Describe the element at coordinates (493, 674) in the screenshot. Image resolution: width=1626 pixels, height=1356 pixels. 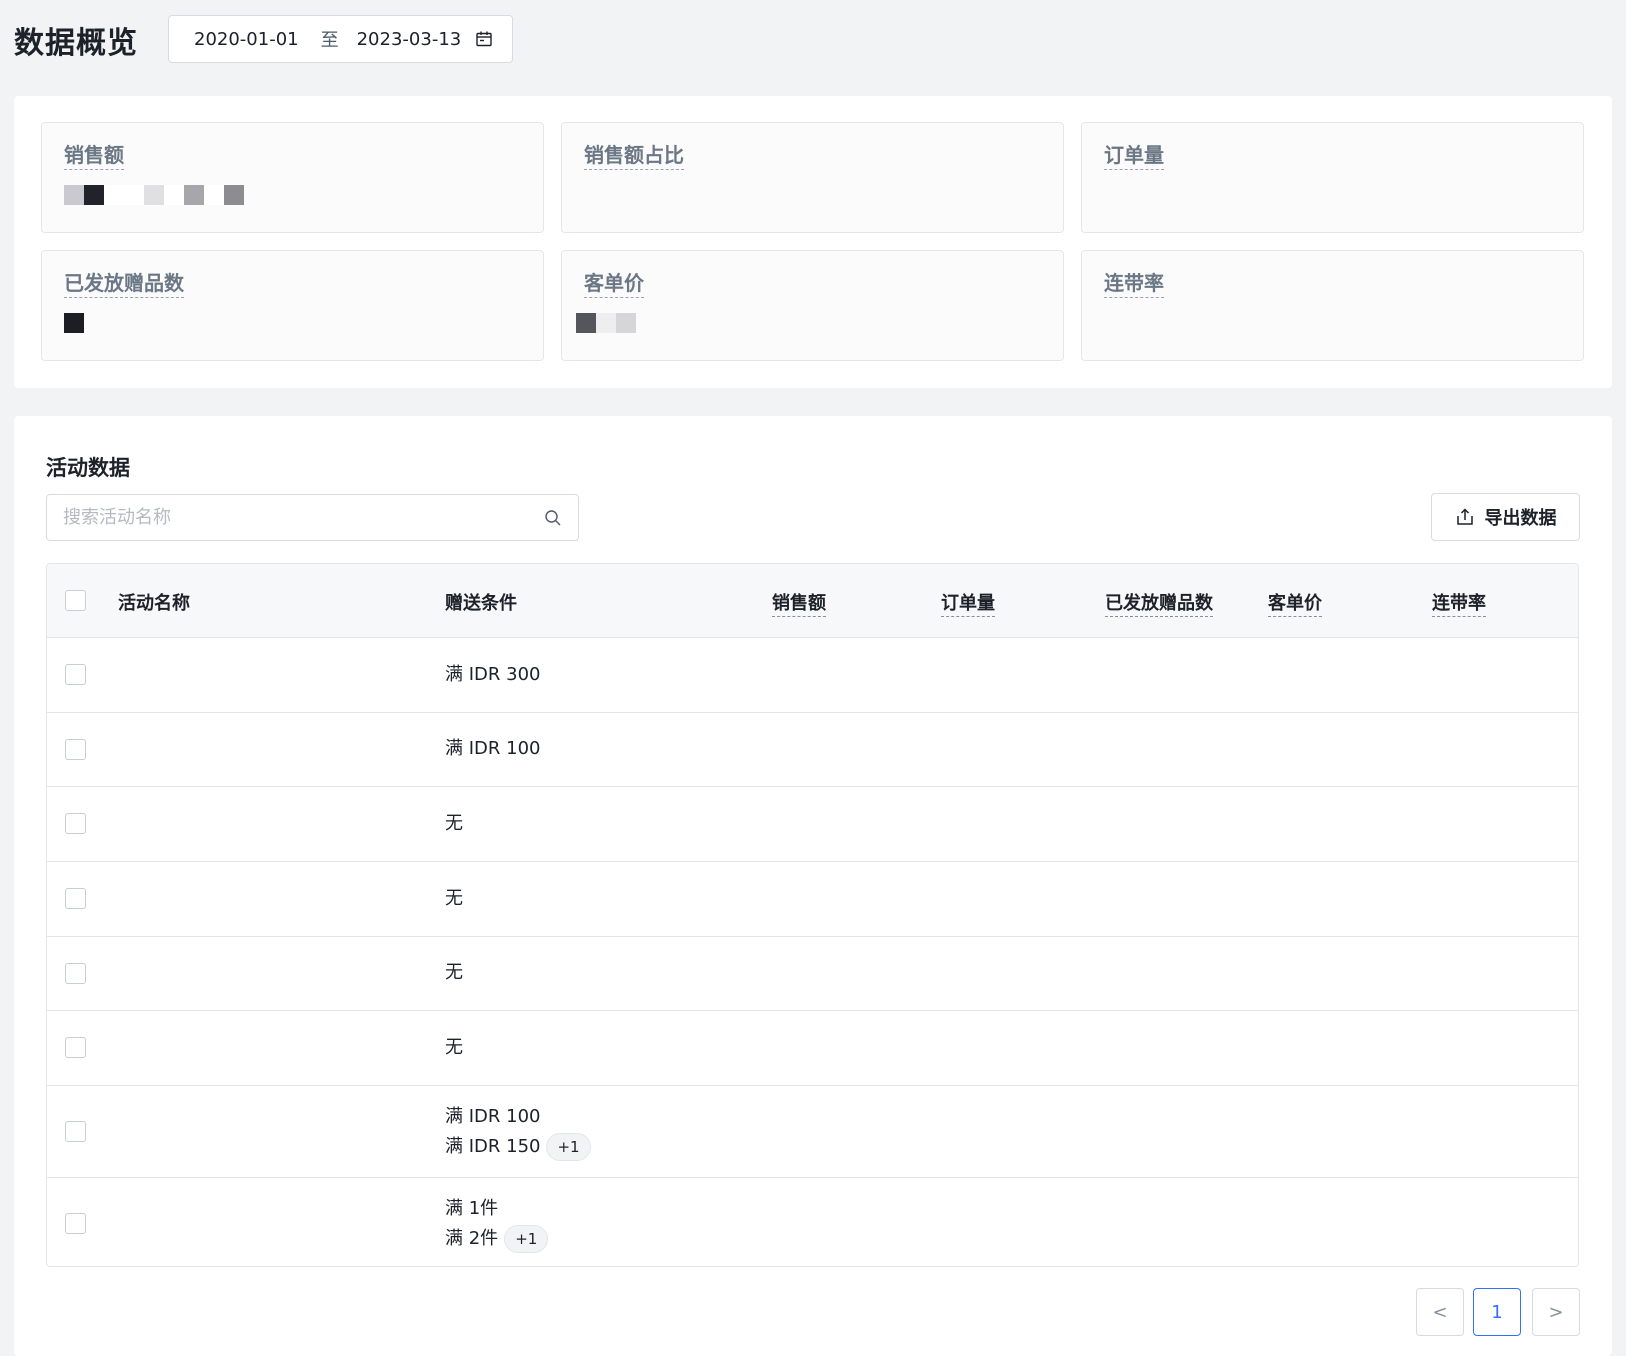
I see `gift-condition: 满 IDR 300` at that location.